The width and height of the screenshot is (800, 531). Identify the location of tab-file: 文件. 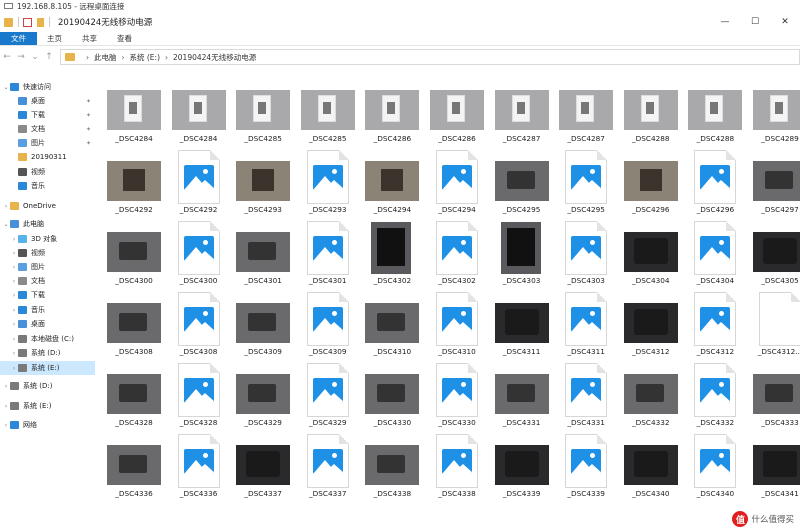
(18, 38).